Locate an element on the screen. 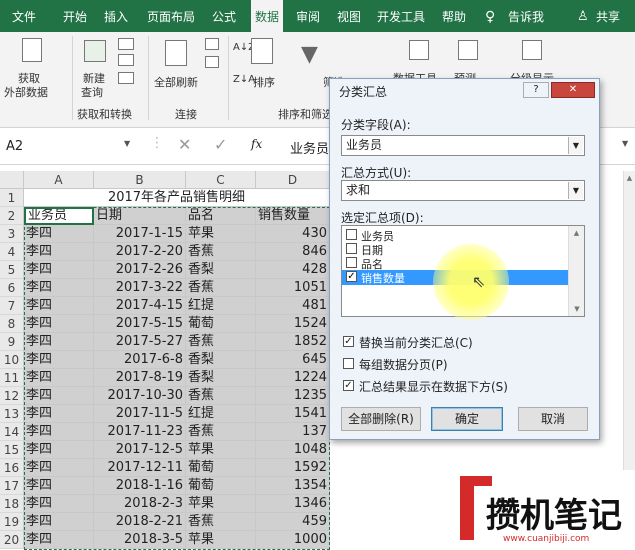 The width and height of the screenshot is (635, 550). row-header: 10 is located at coordinates (12, 360).